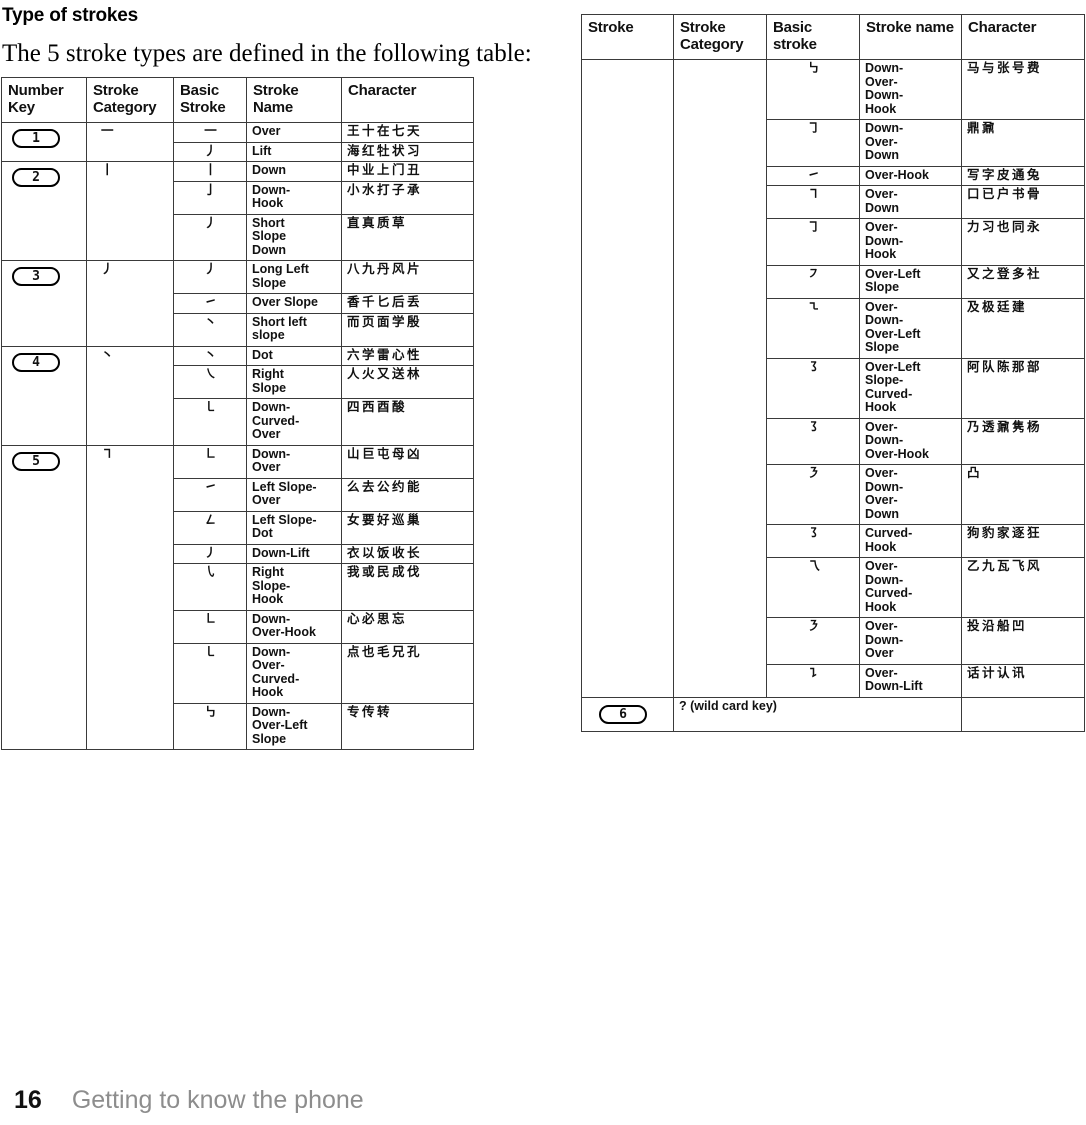  What do you see at coordinates (813, 641) in the screenshot?
I see `basic-stroke-glyph: ㇋` at bounding box center [813, 641].